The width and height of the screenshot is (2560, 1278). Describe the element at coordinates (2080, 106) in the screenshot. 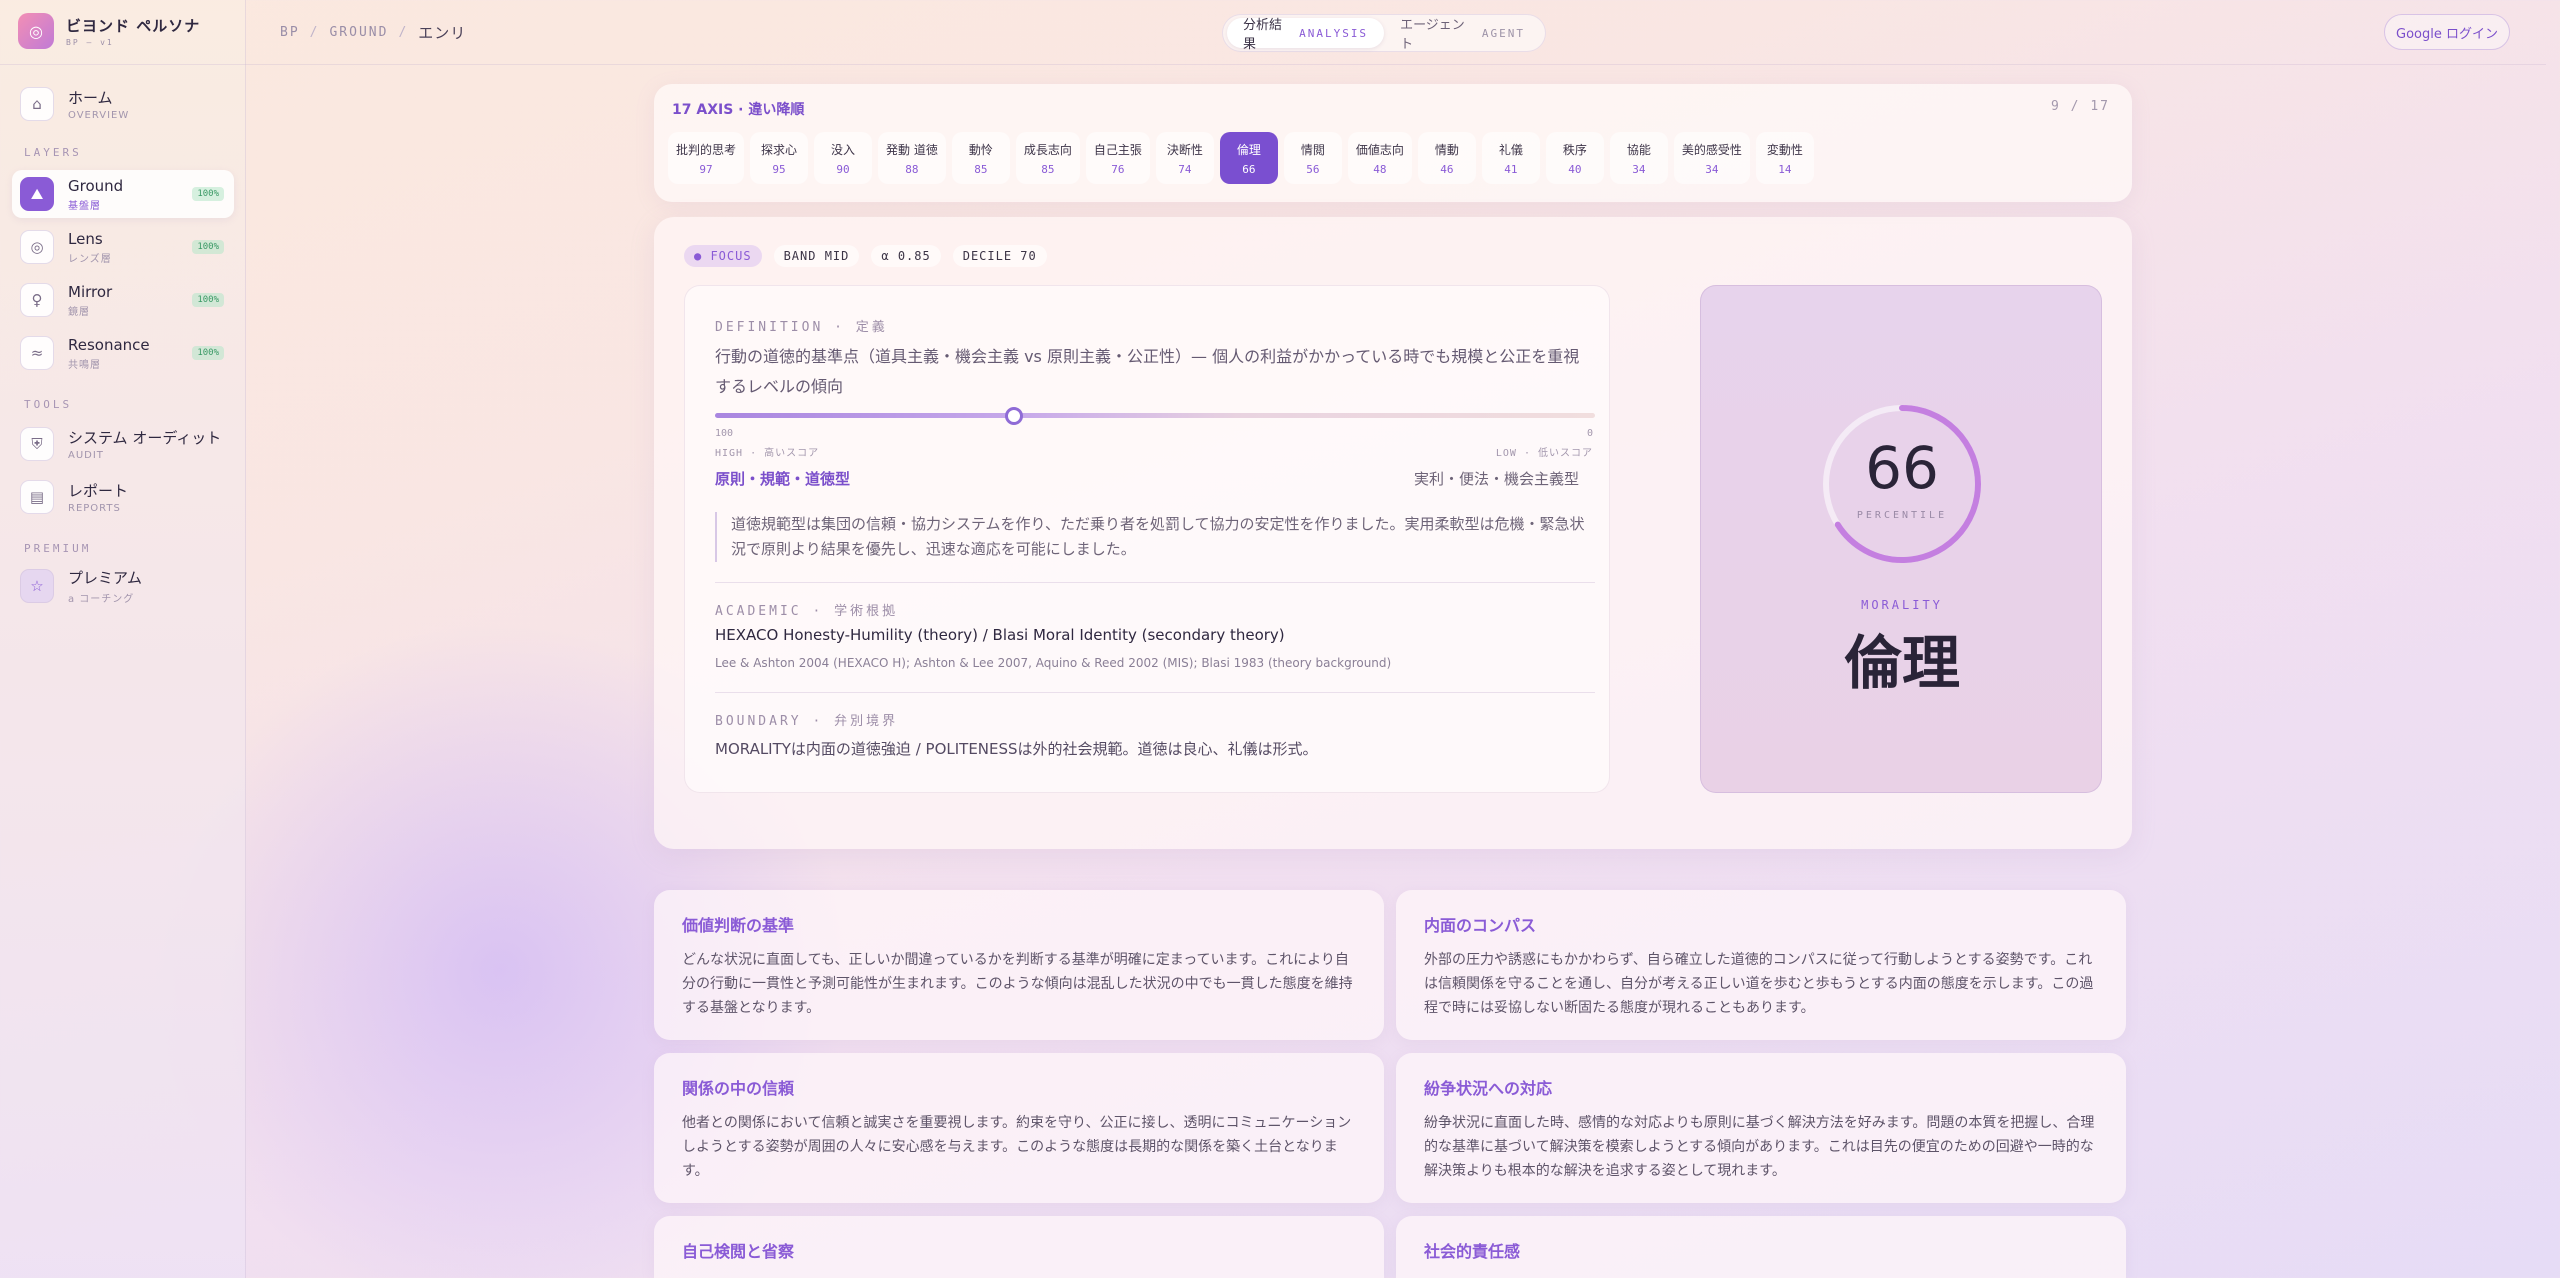

I see `axis-counter: 9 / 17` at that location.